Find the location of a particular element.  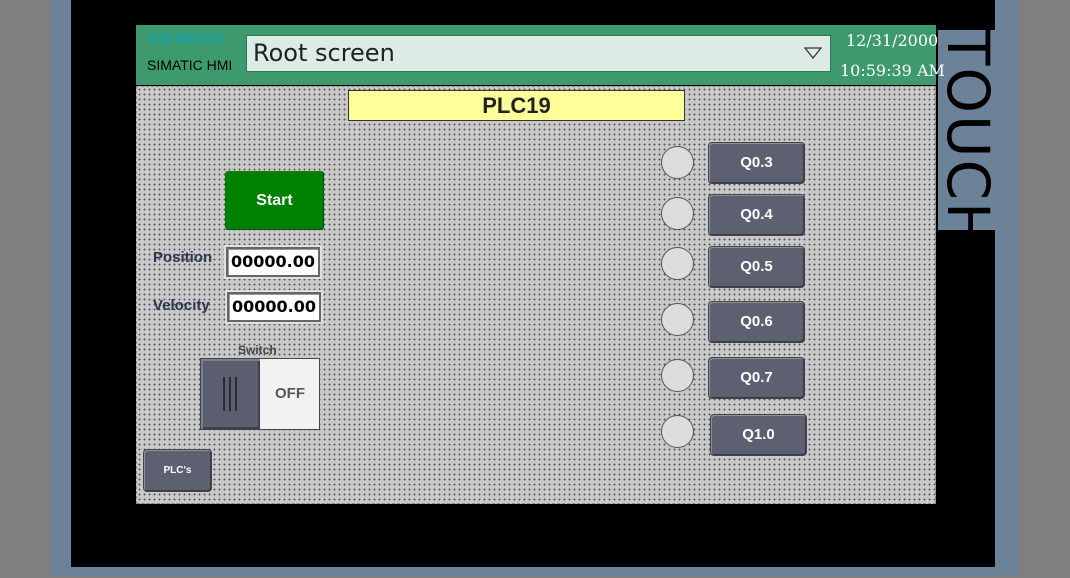

brand-logo: SIEMENS is located at coordinates (186, 39).